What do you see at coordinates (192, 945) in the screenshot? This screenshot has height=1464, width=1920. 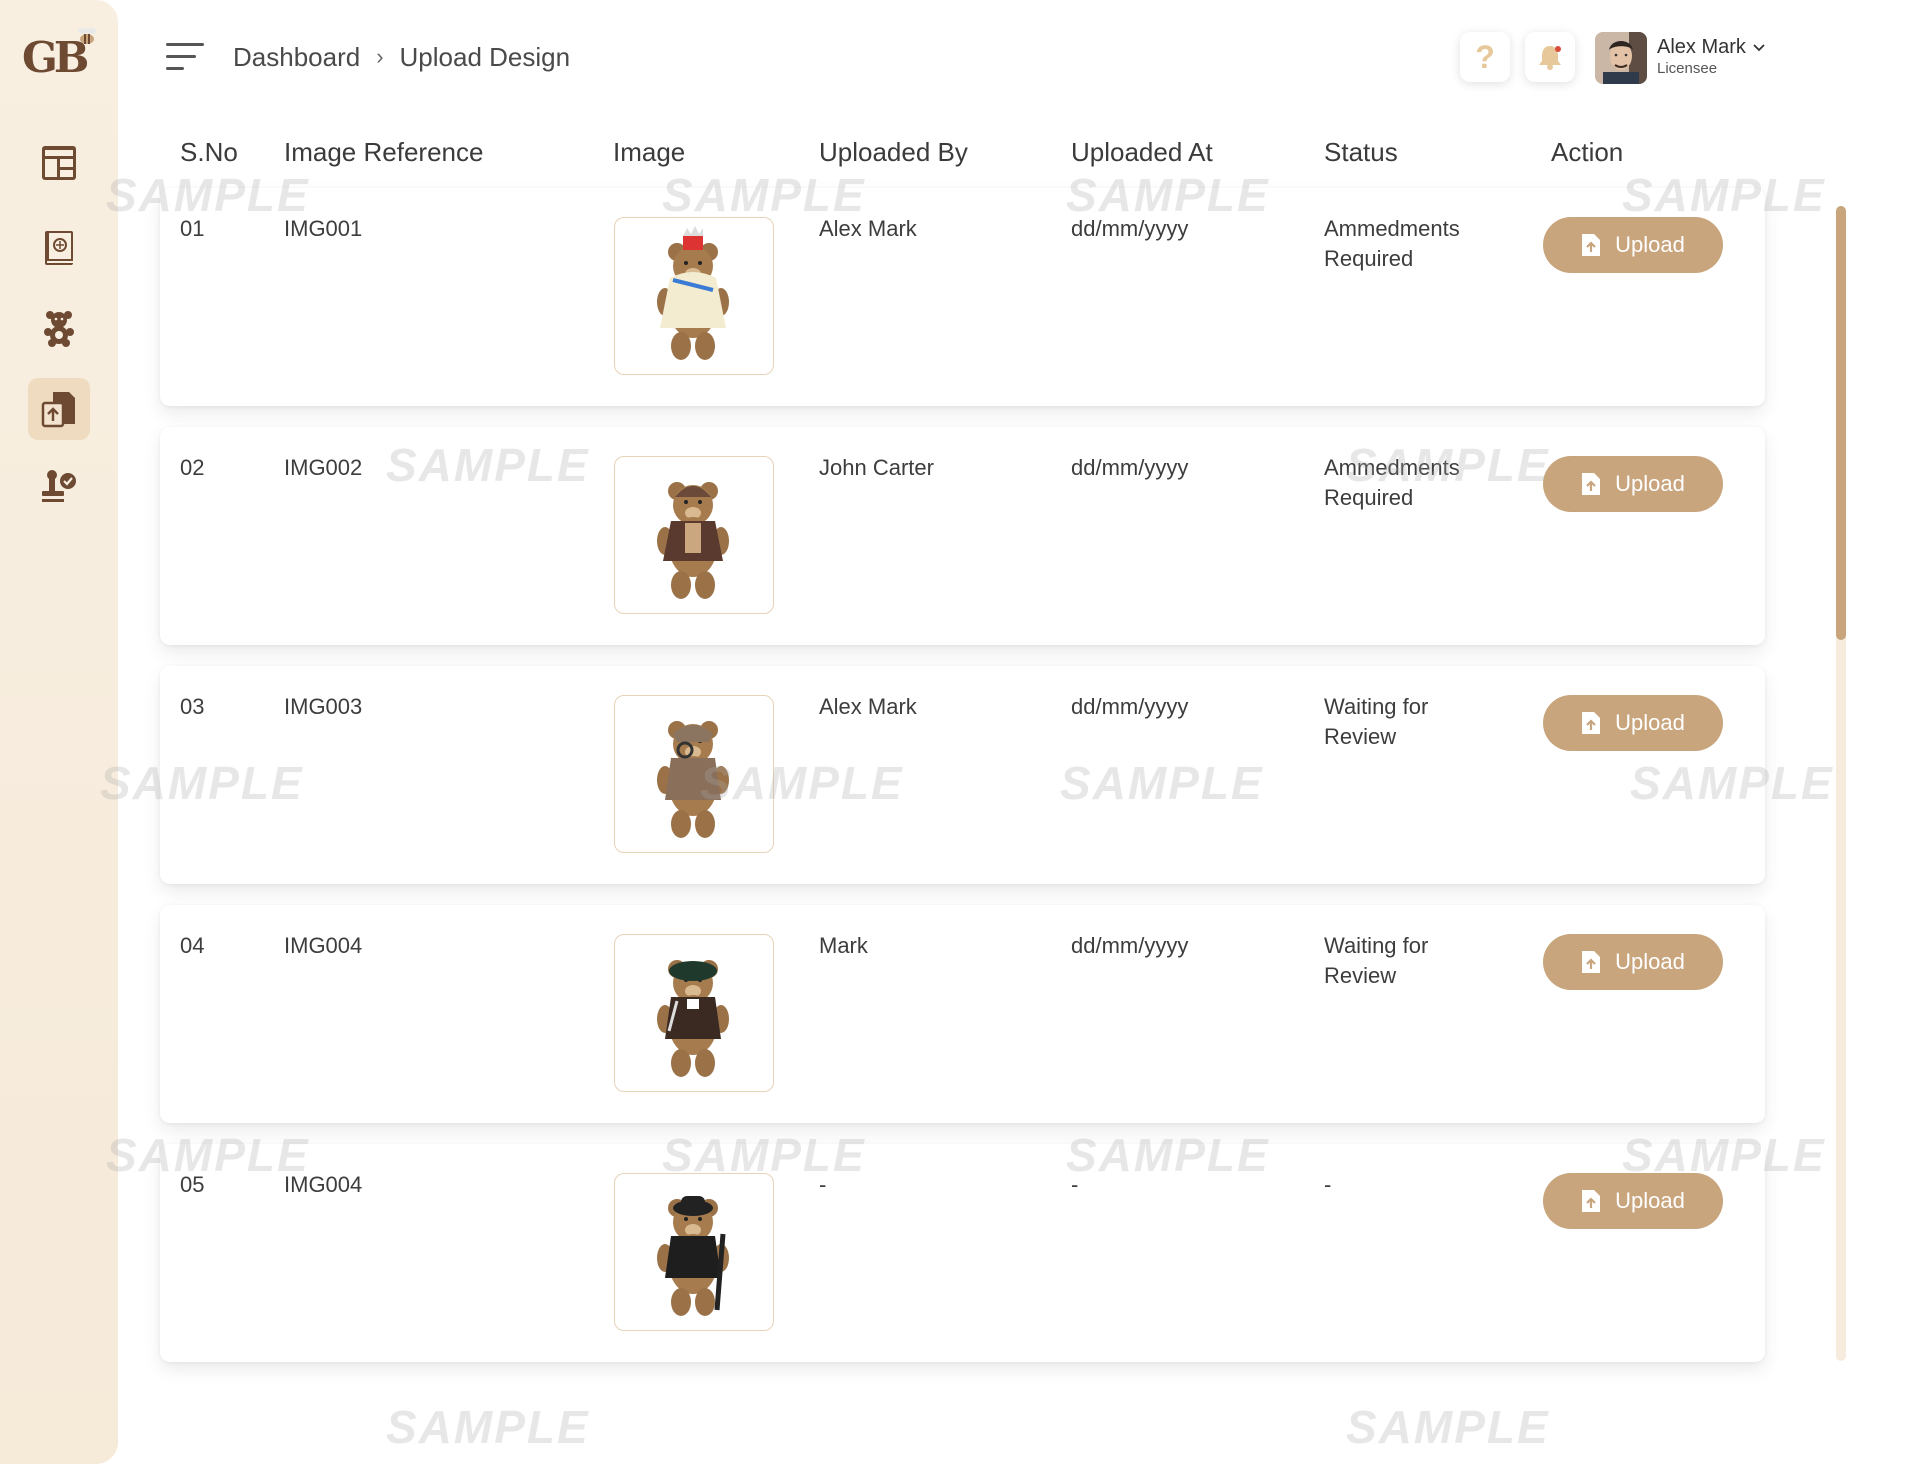 I see `cell-sno: 04` at bounding box center [192, 945].